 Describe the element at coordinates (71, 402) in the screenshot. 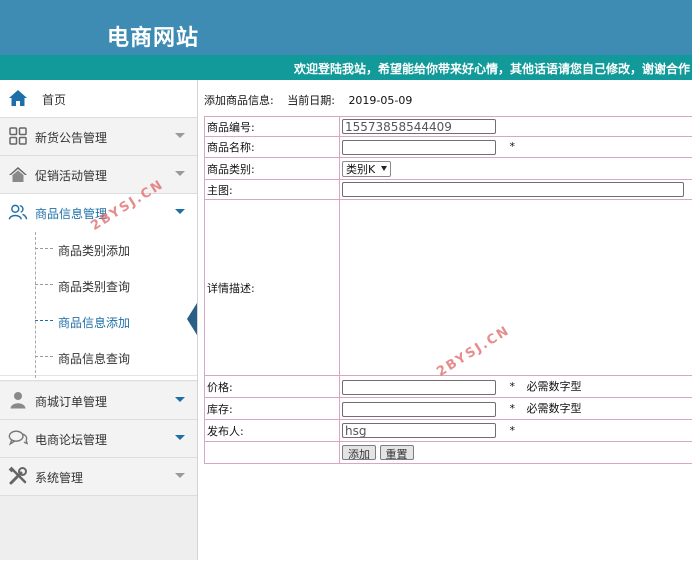

I see `sidebar-item-label: 商城订单管理` at that location.